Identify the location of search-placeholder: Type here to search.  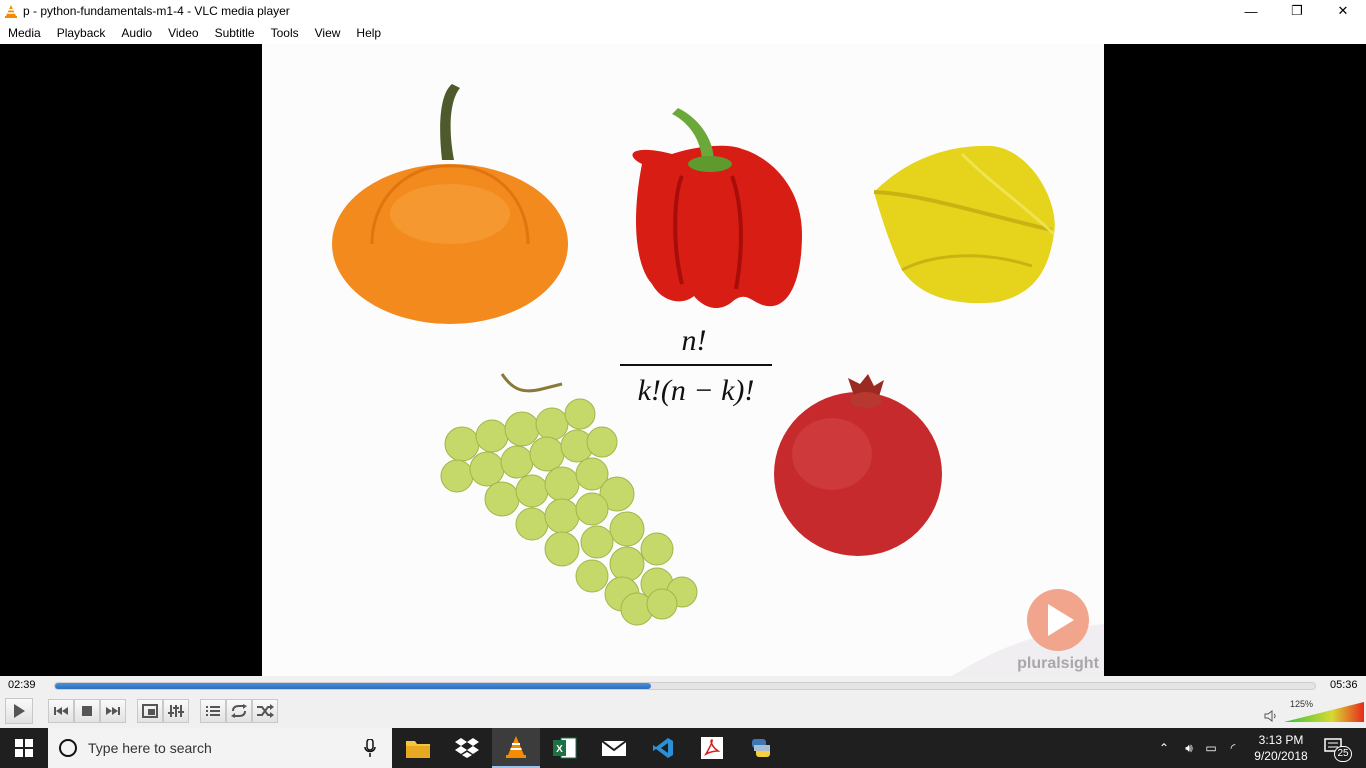
(150, 748).